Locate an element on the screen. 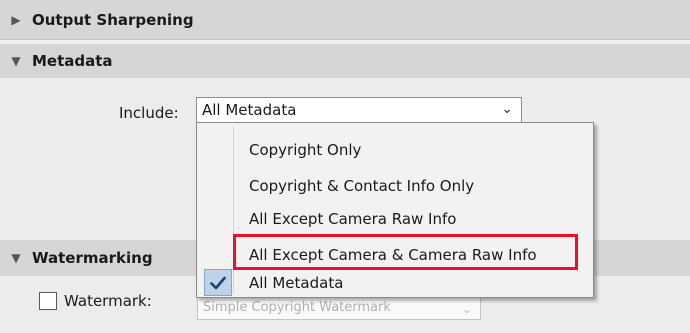 This screenshot has width=690, height=333. menu-item-label: Copyright & Contact Info Only is located at coordinates (362, 186).